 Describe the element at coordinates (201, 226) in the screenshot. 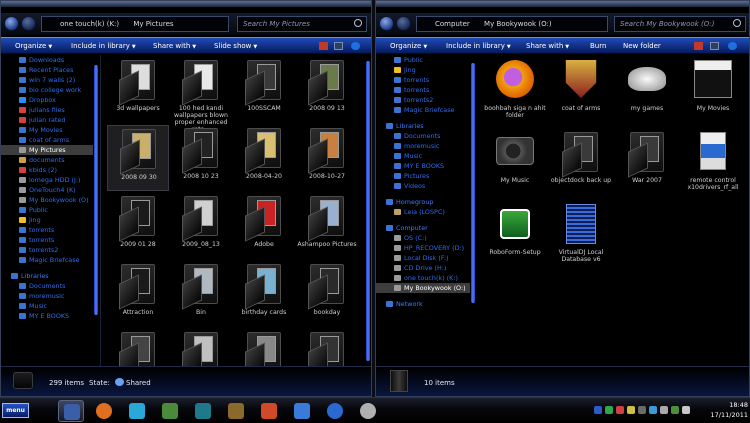

I see `folder-item: 2009_08_13` at that location.